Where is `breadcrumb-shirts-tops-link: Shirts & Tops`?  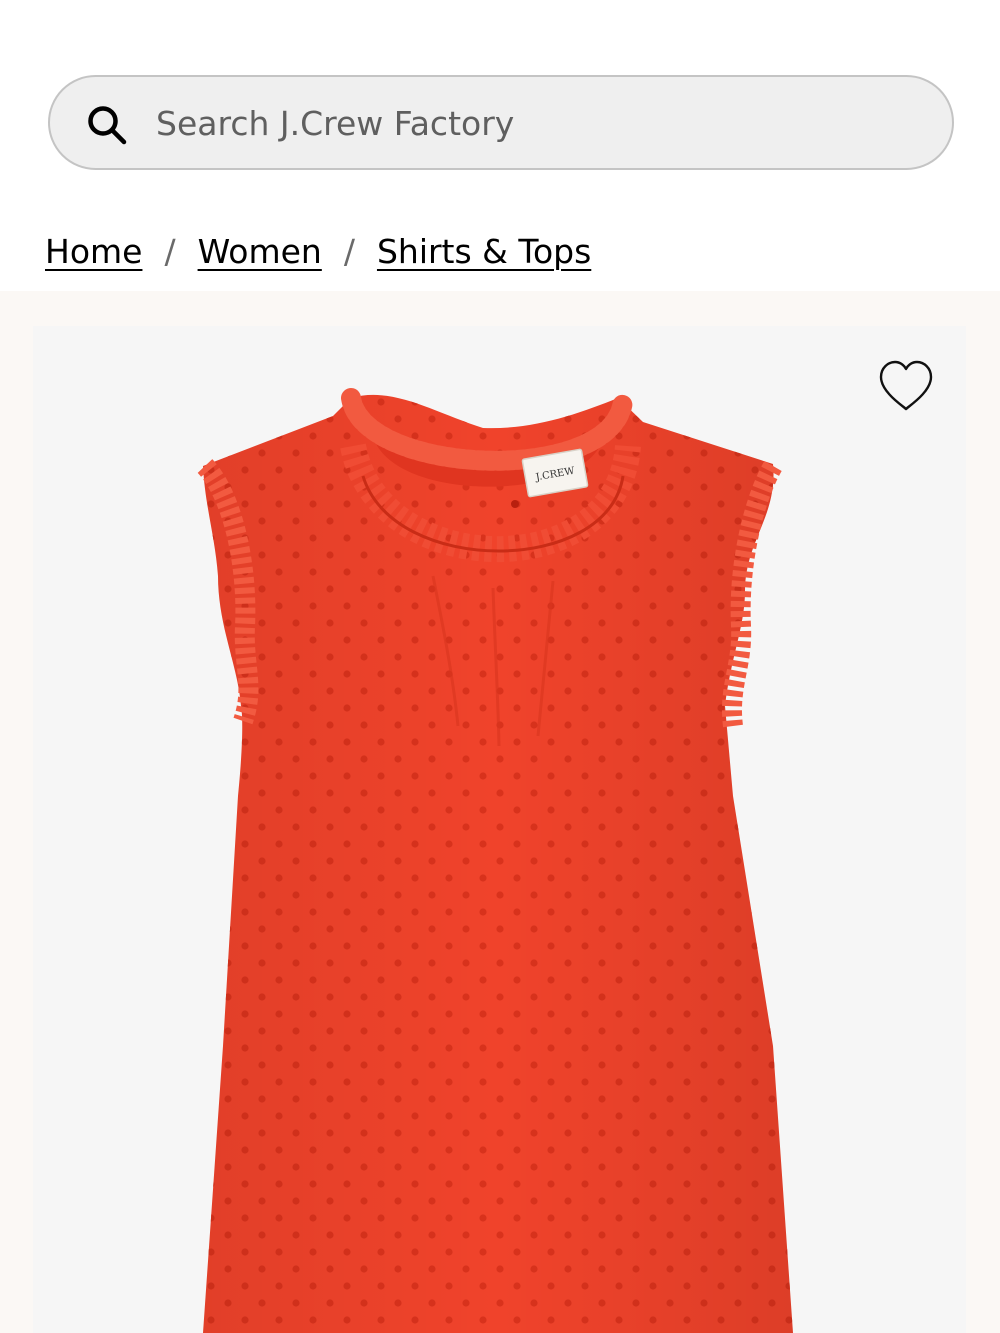 breadcrumb-shirts-tops-link: Shirts & Tops is located at coordinates (484, 251).